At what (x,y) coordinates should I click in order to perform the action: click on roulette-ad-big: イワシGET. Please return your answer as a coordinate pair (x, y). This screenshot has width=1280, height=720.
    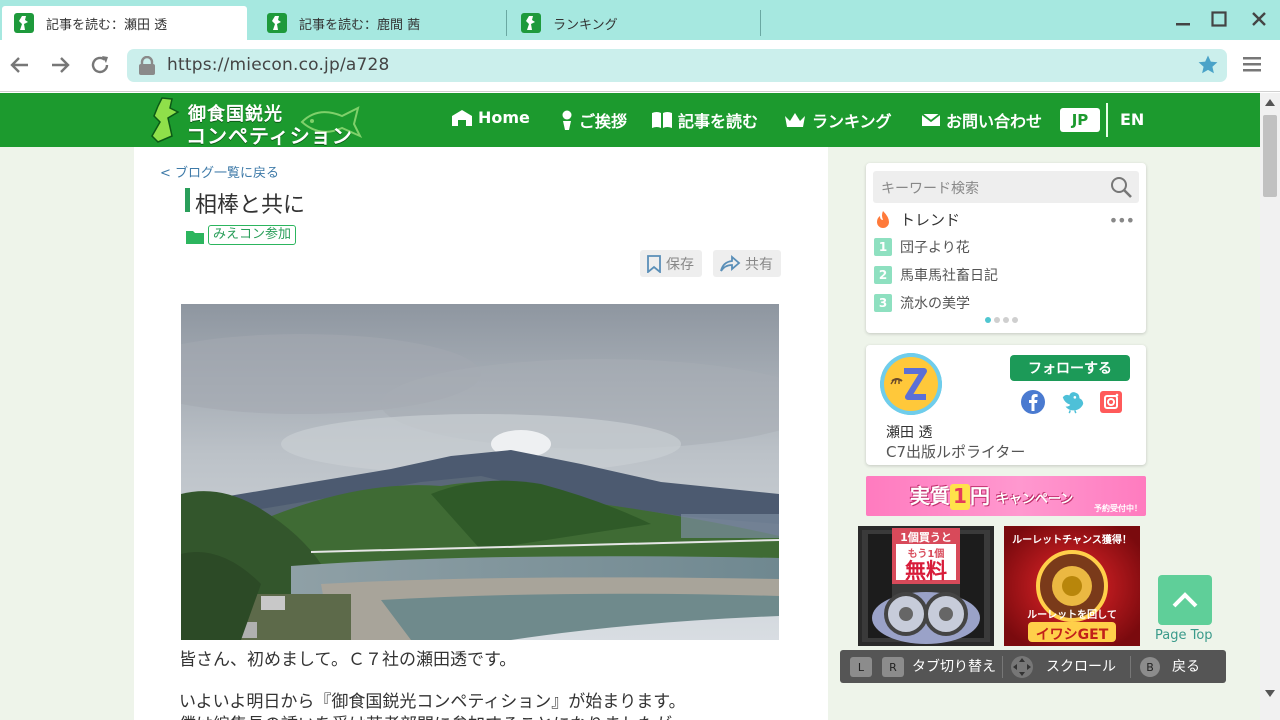
    Looking at the image, I should click on (1072, 635).